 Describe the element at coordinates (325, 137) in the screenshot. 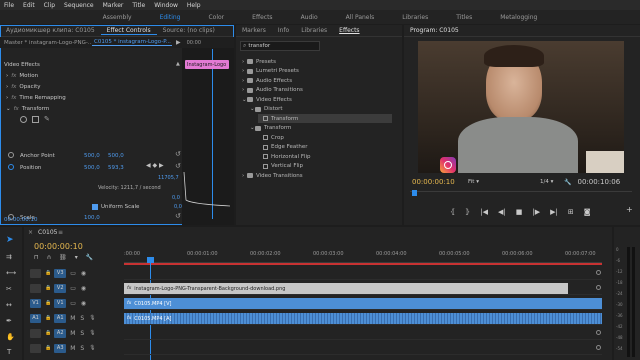

I see `effects-item: Crop` at that location.